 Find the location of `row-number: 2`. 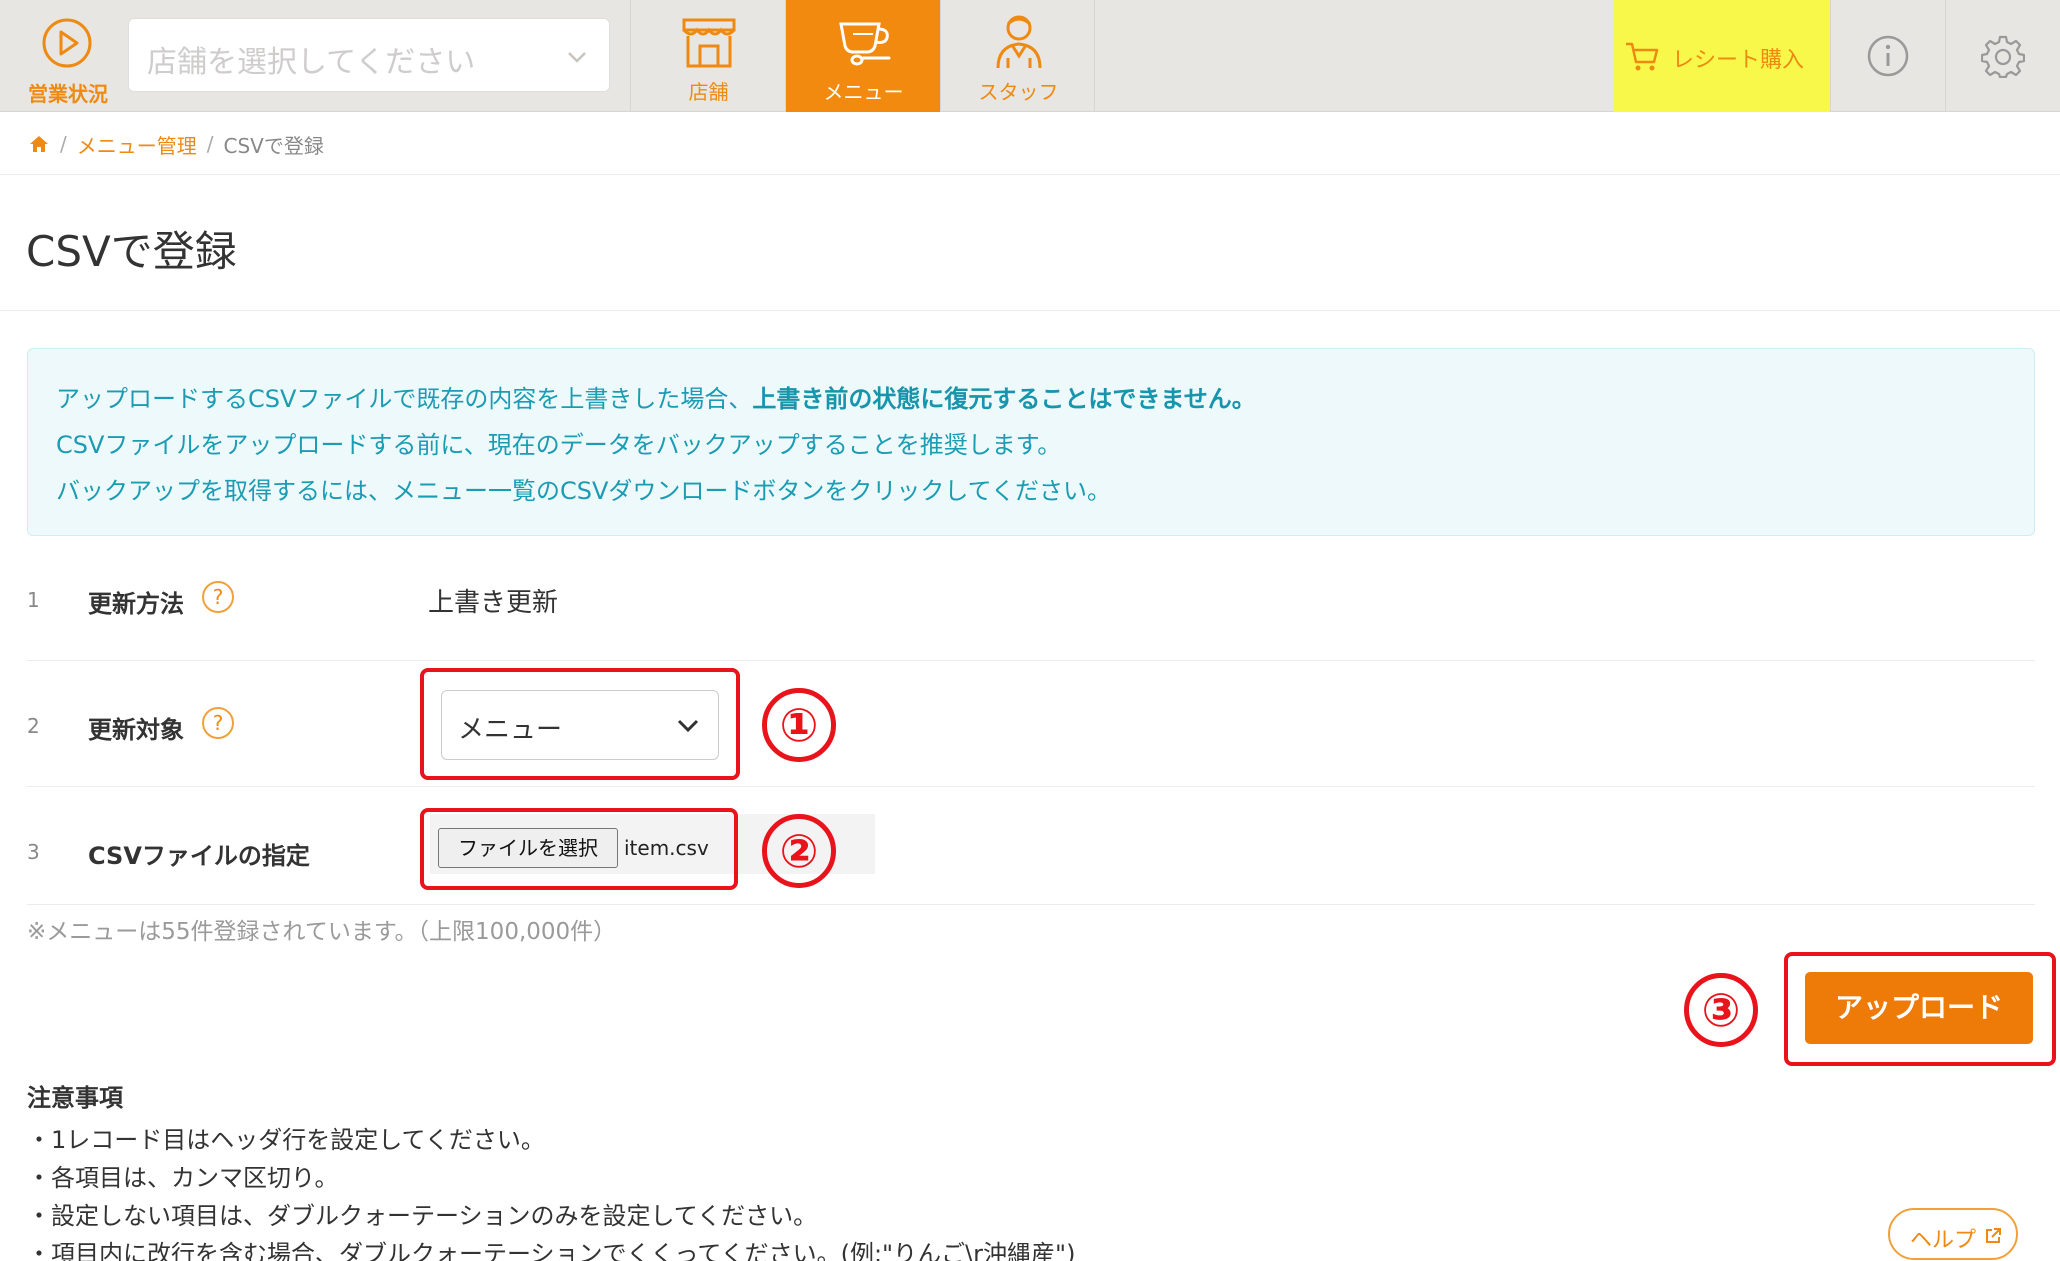

row-number: 2 is located at coordinates (33, 726).